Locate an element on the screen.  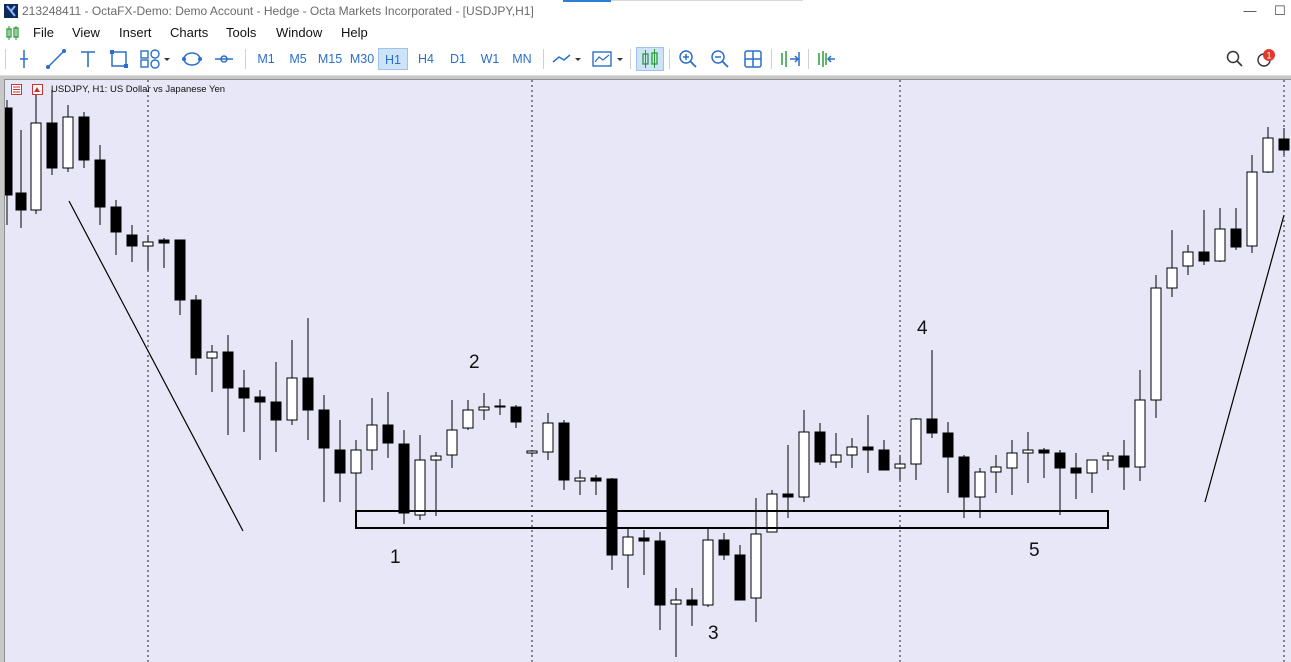
tf-d1: D1 is located at coordinates (458, 59).